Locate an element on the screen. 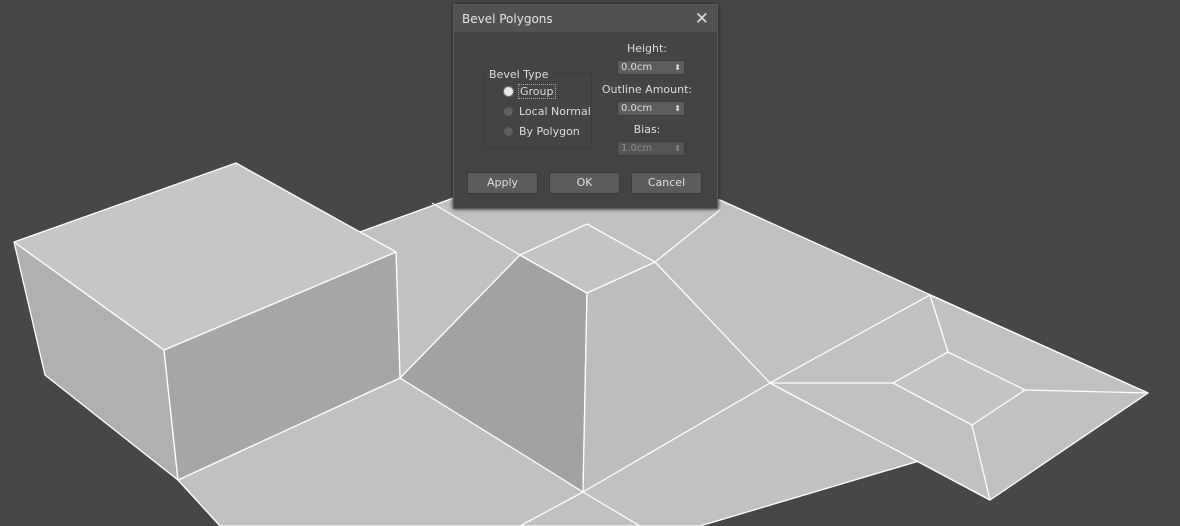  bias-spinner: 1.0cm ⬍ is located at coordinates (651, 148).